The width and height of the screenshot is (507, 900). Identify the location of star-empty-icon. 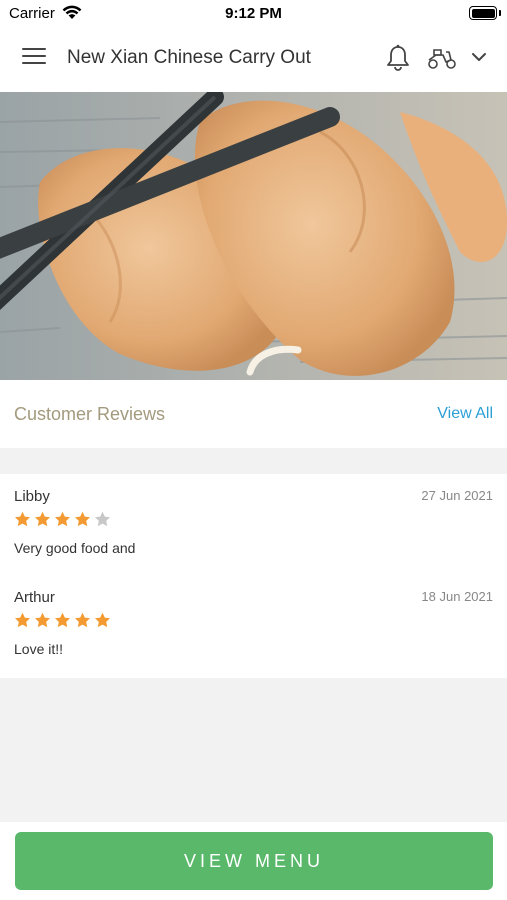
(102, 519).